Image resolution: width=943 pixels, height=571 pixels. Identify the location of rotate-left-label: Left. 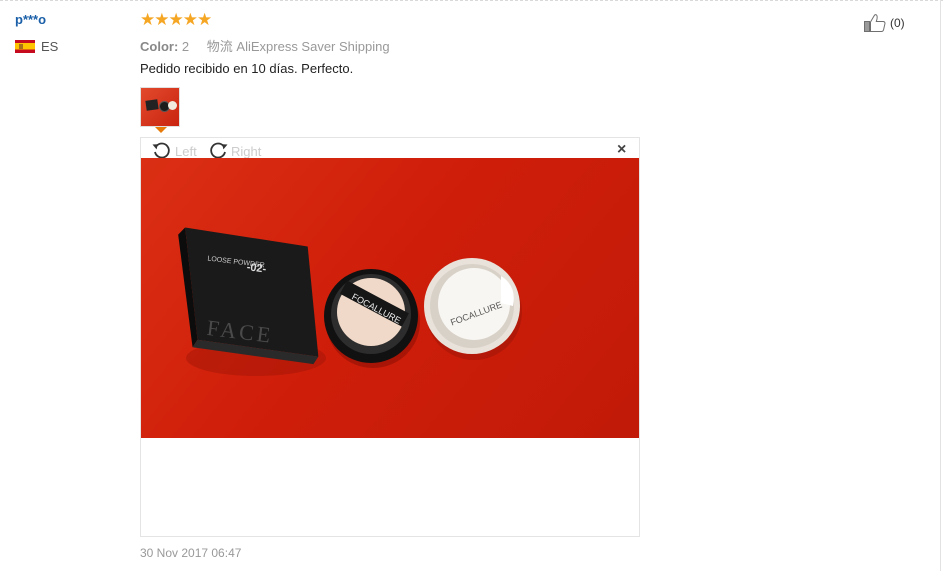
(186, 151).